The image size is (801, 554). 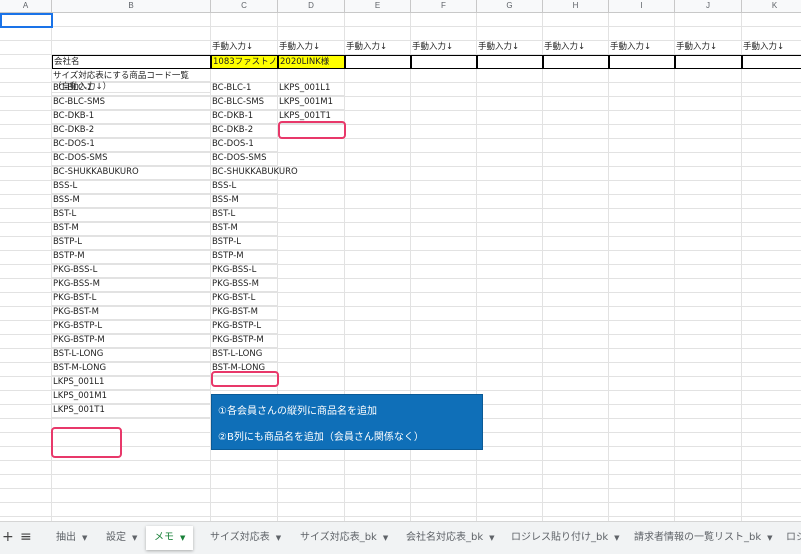 I want to click on product-code-c: BC-BLC-1, so click(x=244, y=89).